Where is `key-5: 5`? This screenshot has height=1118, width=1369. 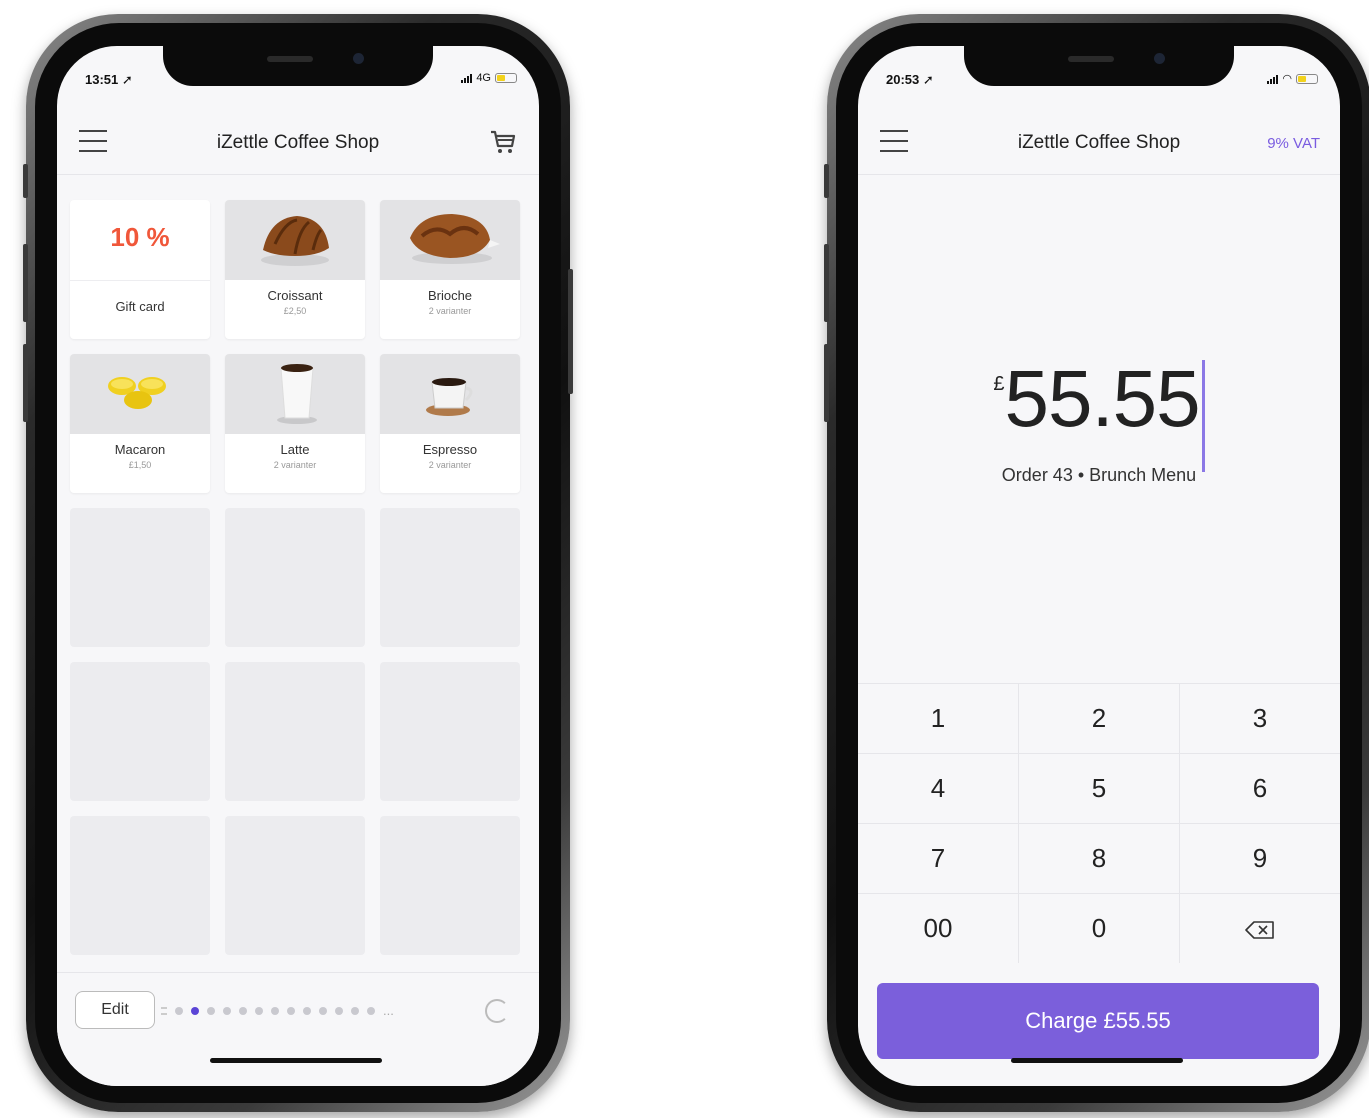
key-5: 5 is located at coordinates (1099, 788).